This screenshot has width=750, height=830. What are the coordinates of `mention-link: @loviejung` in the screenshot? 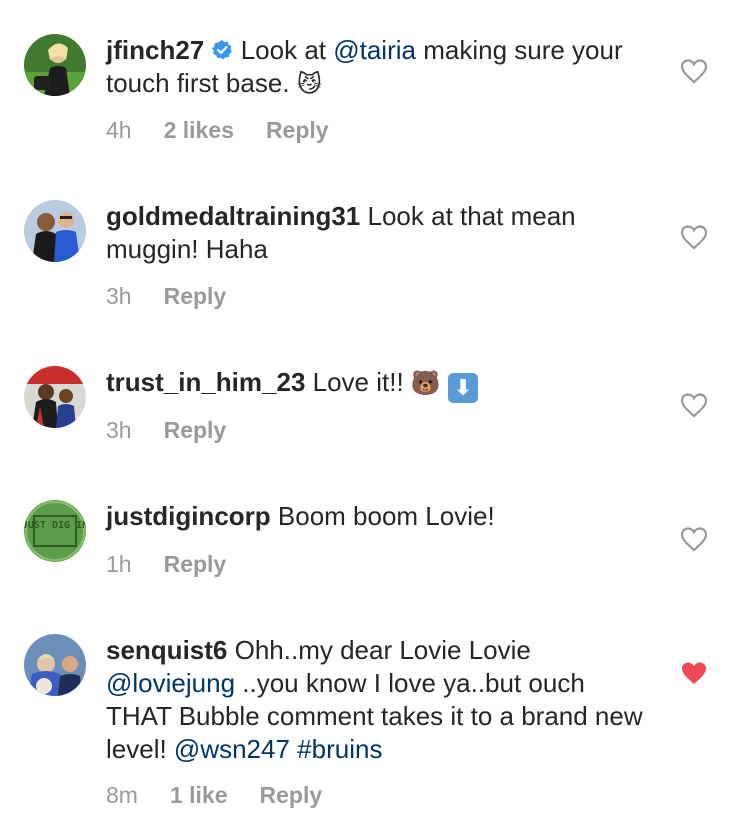 It's located at (170, 683).